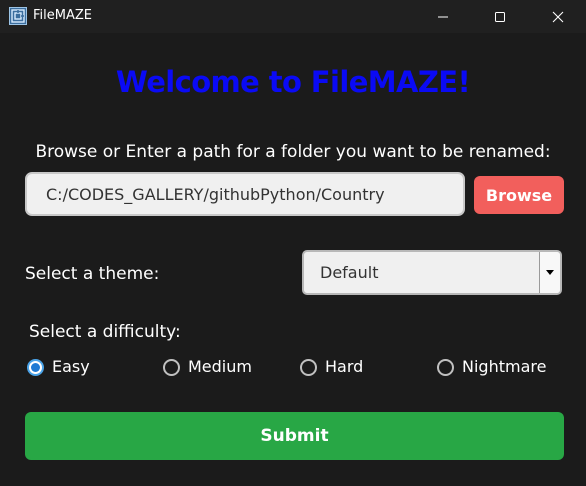  What do you see at coordinates (92, 274) in the screenshot?
I see `theme-label: Select a theme:` at bounding box center [92, 274].